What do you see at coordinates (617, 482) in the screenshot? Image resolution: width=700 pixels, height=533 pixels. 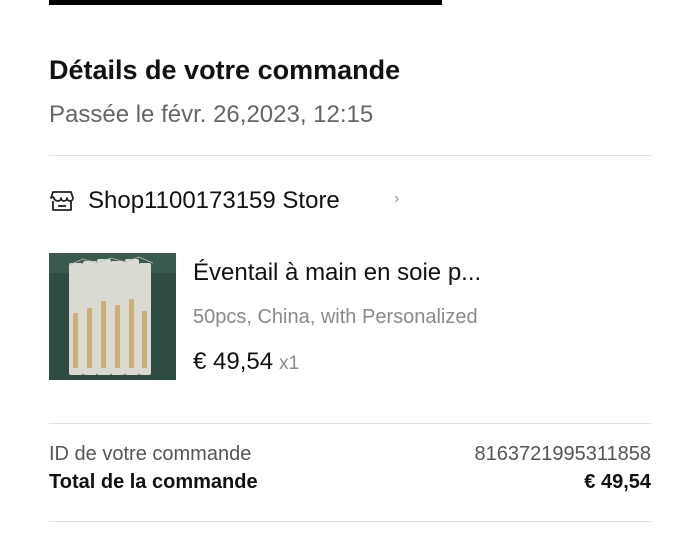 I see `order-total-value: € 49,54` at bounding box center [617, 482].